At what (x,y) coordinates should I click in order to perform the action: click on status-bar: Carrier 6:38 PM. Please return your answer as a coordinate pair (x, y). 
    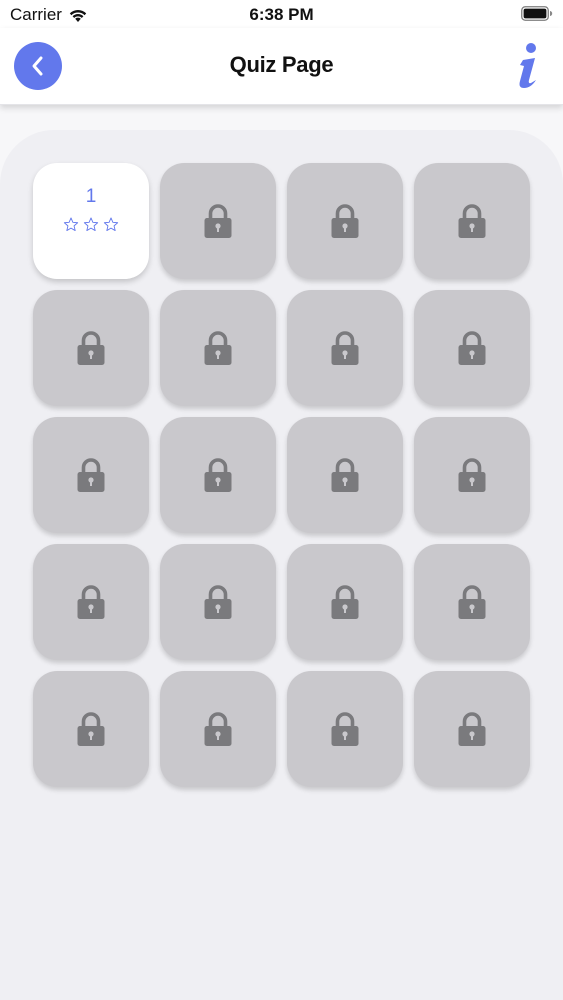
    Looking at the image, I should click on (281, 14).